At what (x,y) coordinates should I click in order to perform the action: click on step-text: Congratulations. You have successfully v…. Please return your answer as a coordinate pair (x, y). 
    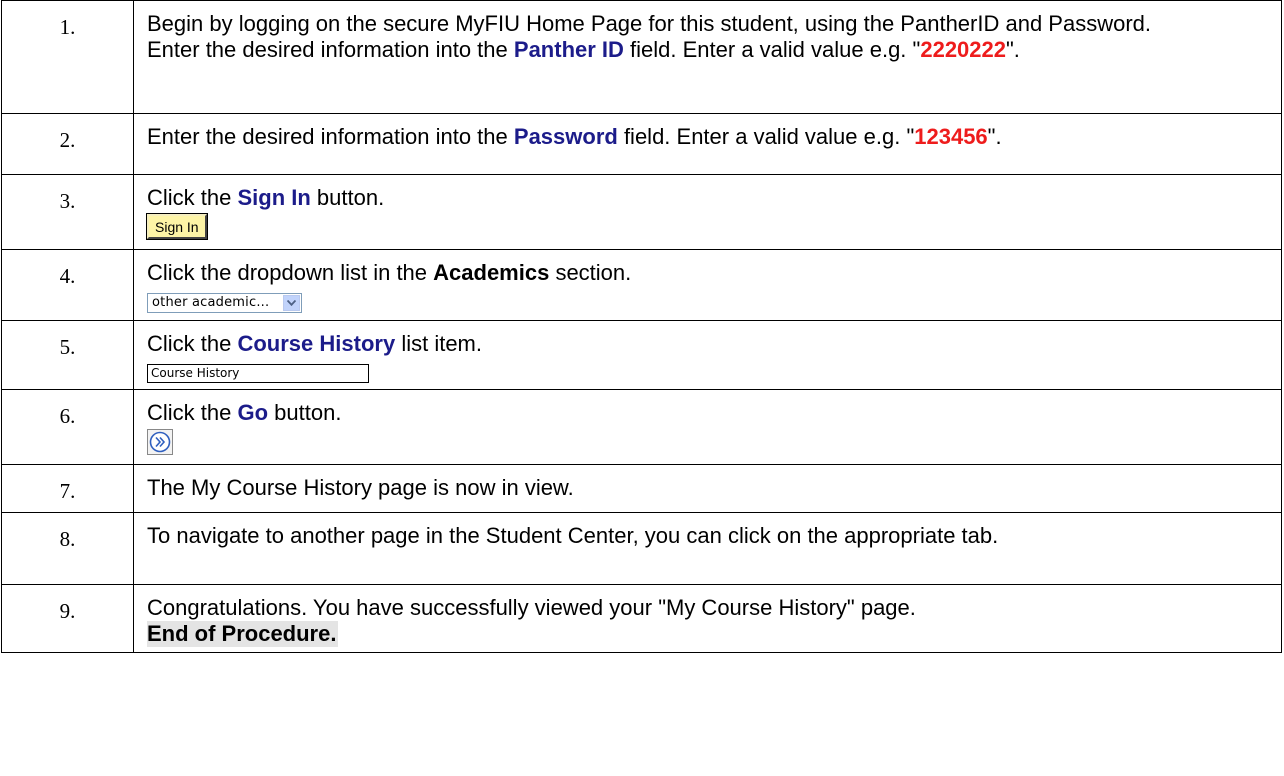
    Looking at the image, I should click on (531, 607).